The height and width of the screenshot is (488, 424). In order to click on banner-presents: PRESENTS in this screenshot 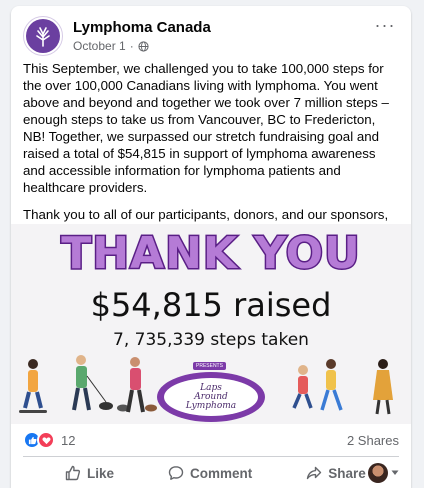, I will do `click(209, 366)`.